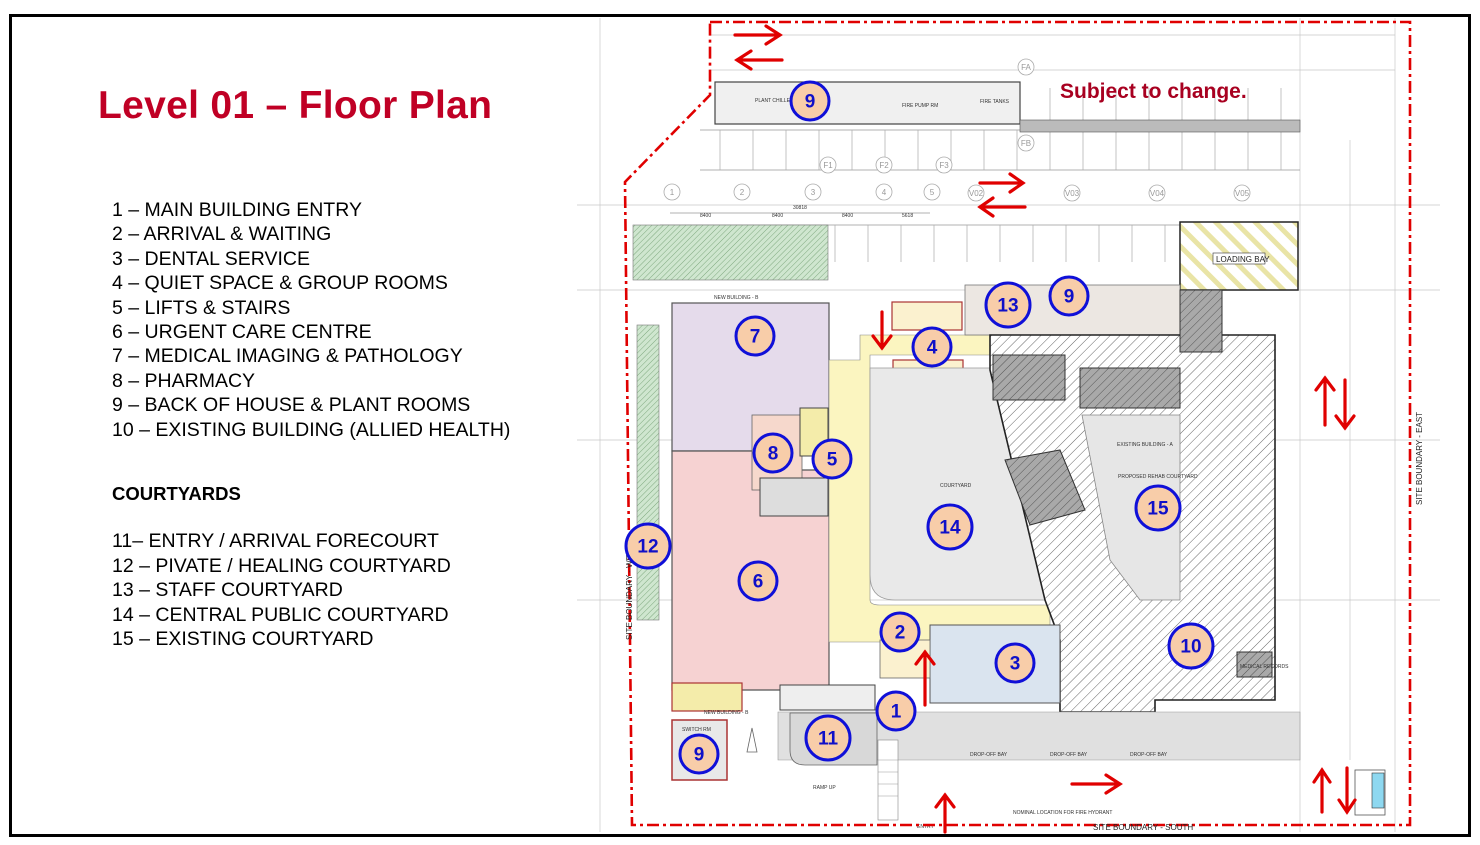 Image resolution: width=1480 pixels, height=845 pixels. I want to click on dimension-label: 30818, so click(800, 208).